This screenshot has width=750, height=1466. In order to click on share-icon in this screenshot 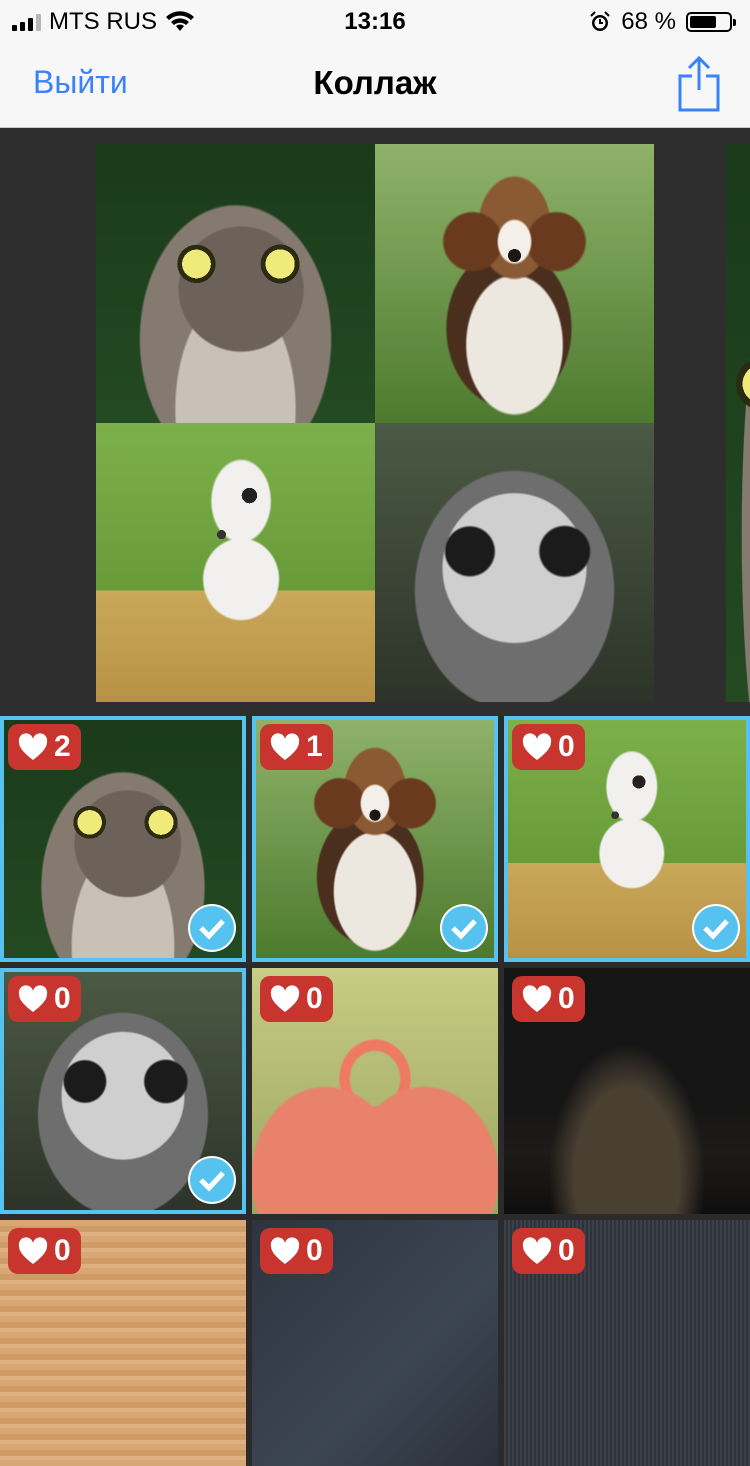, I will do `click(699, 84)`.